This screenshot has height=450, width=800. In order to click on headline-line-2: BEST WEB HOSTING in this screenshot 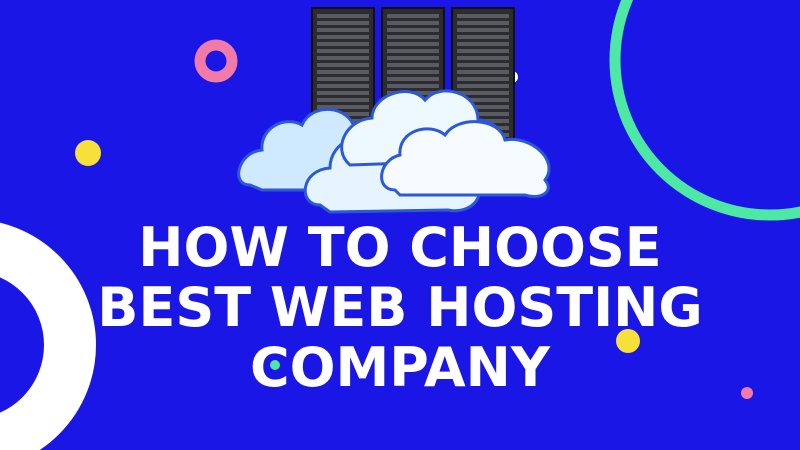, I will do `click(400, 307)`.